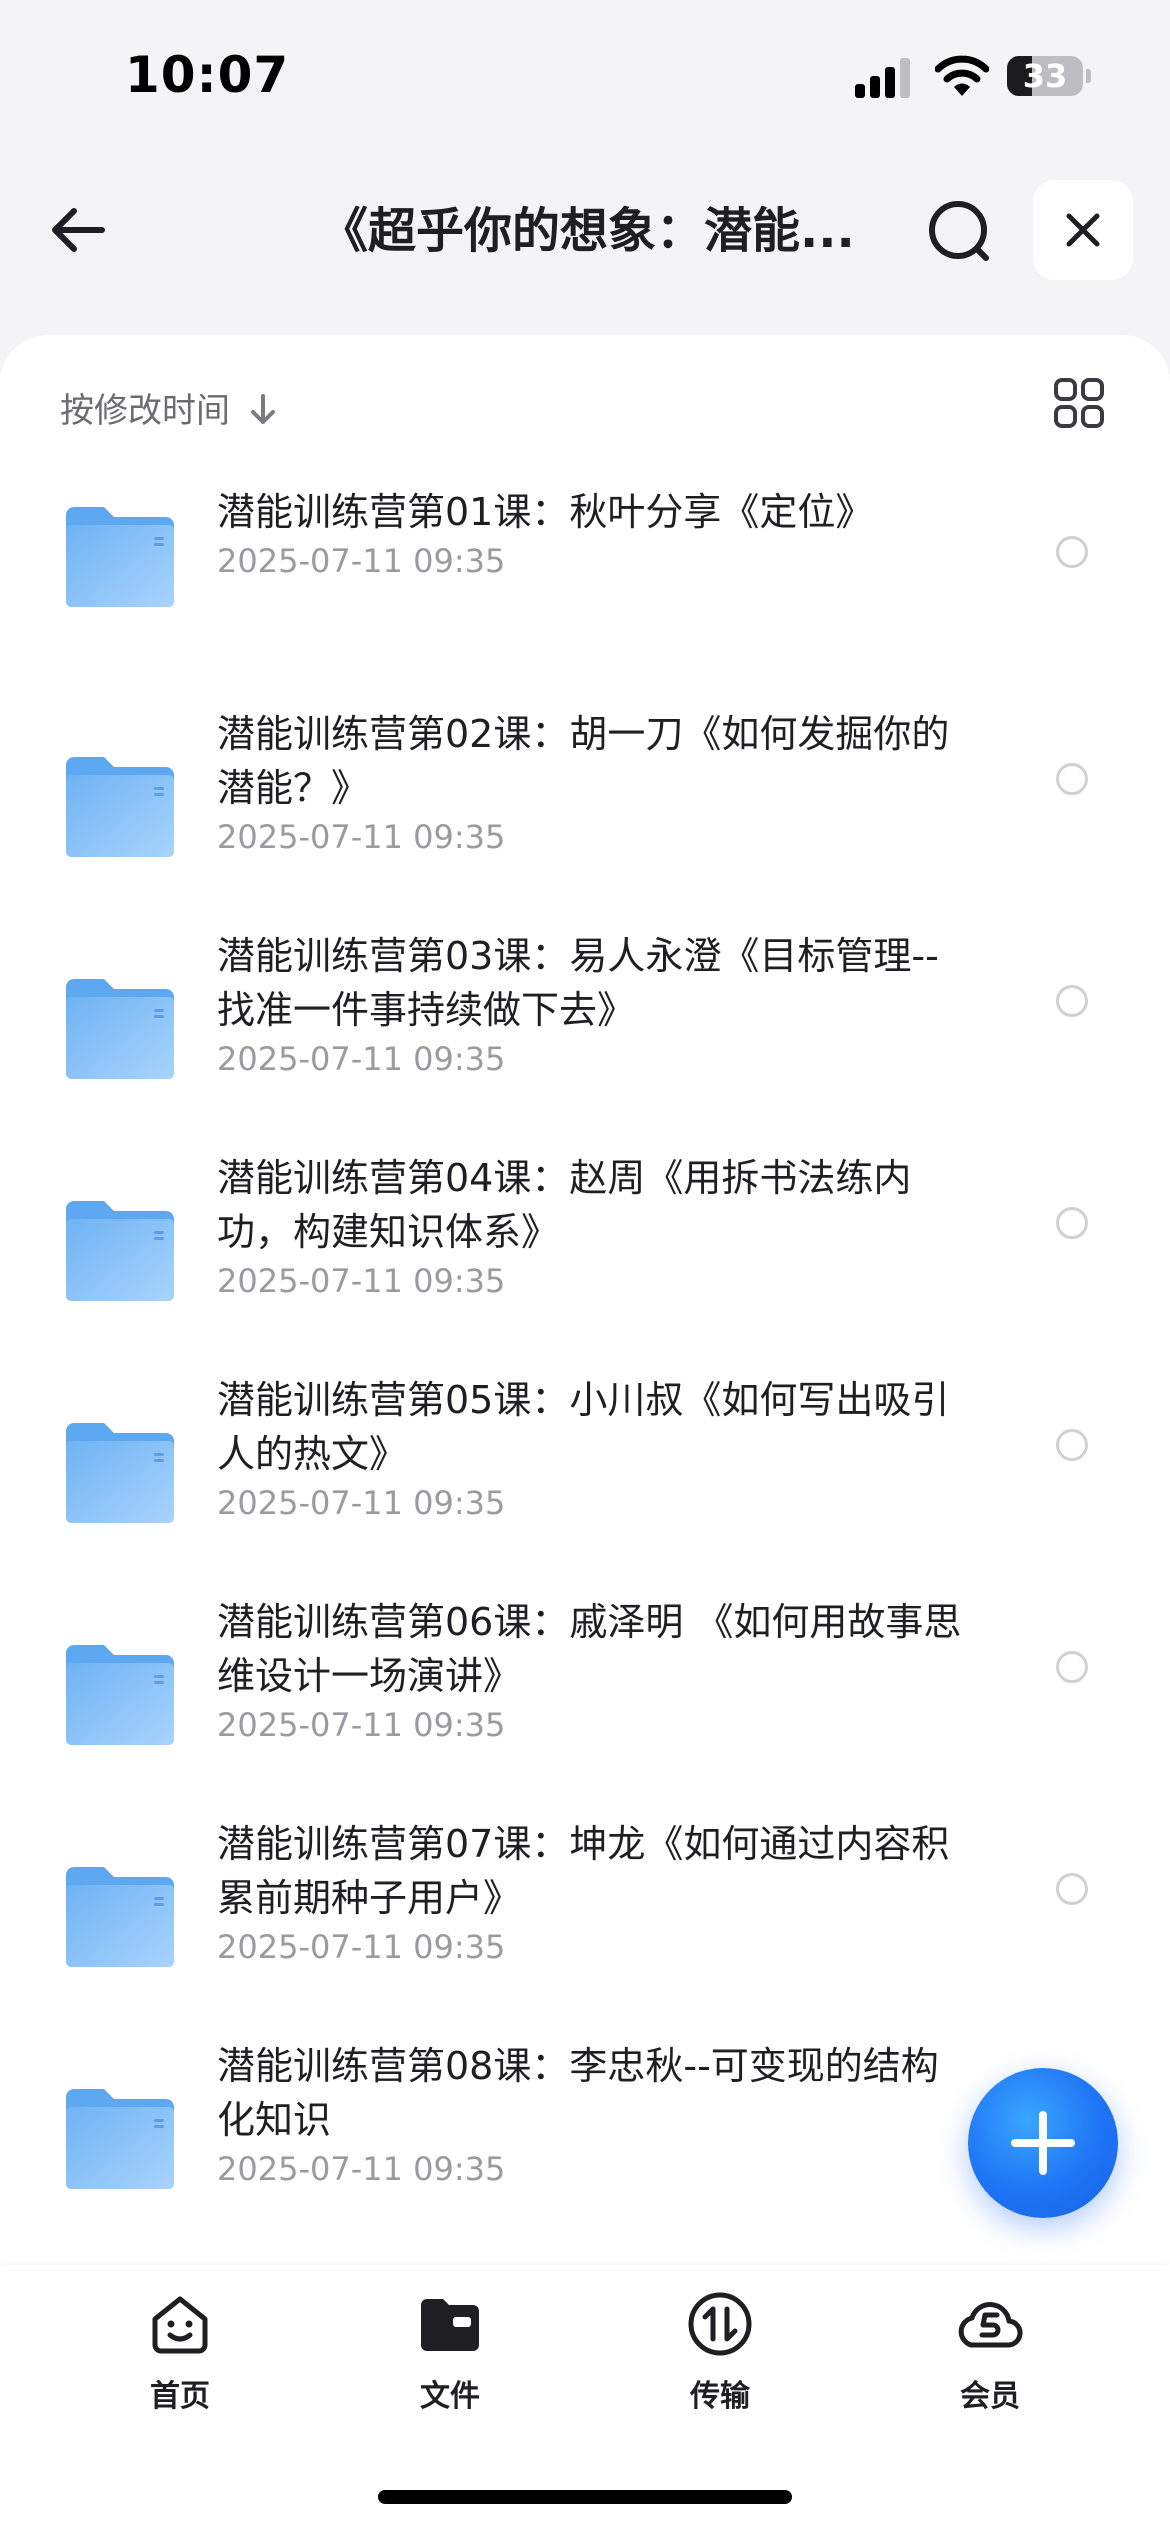 This screenshot has height=2532, width=1170. What do you see at coordinates (145, 410) in the screenshot?
I see `sort-label: 按修改时间` at bounding box center [145, 410].